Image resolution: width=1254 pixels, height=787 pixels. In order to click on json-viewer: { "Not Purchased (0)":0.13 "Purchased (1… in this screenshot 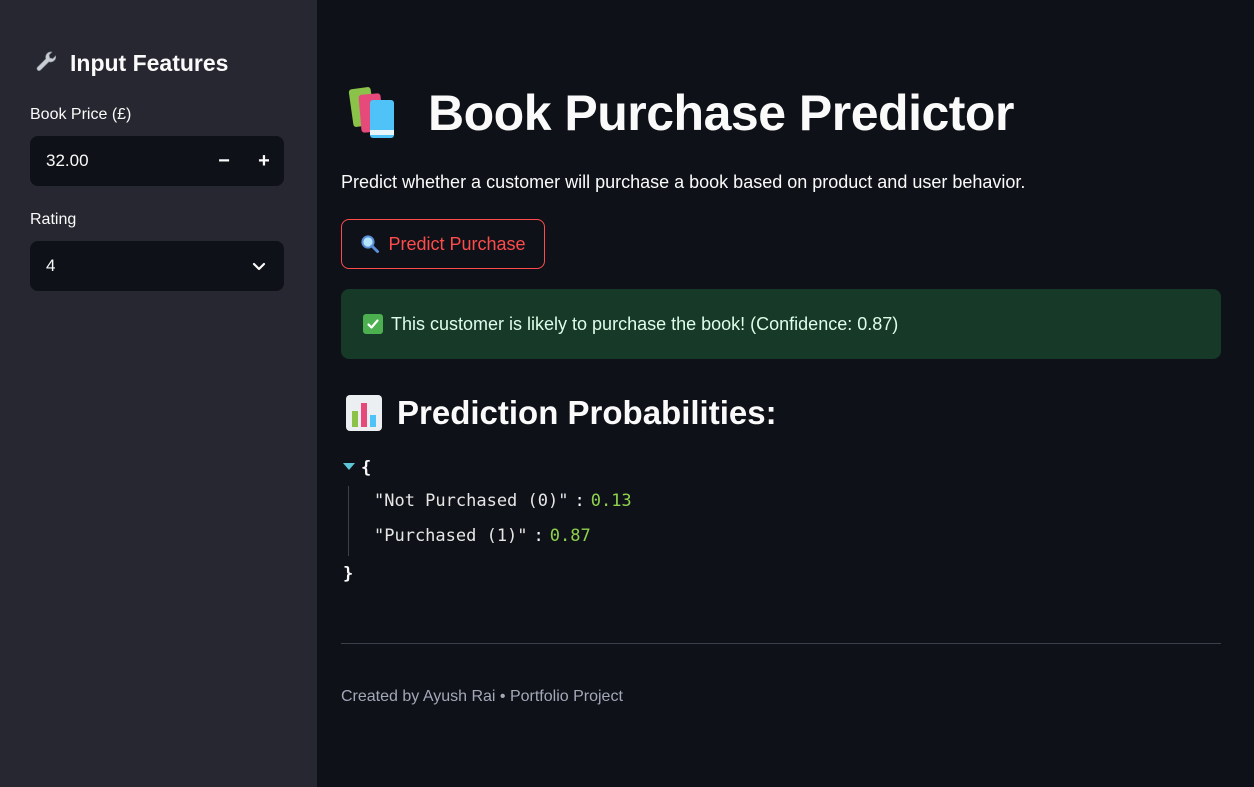, I will do `click(487, 521)`.